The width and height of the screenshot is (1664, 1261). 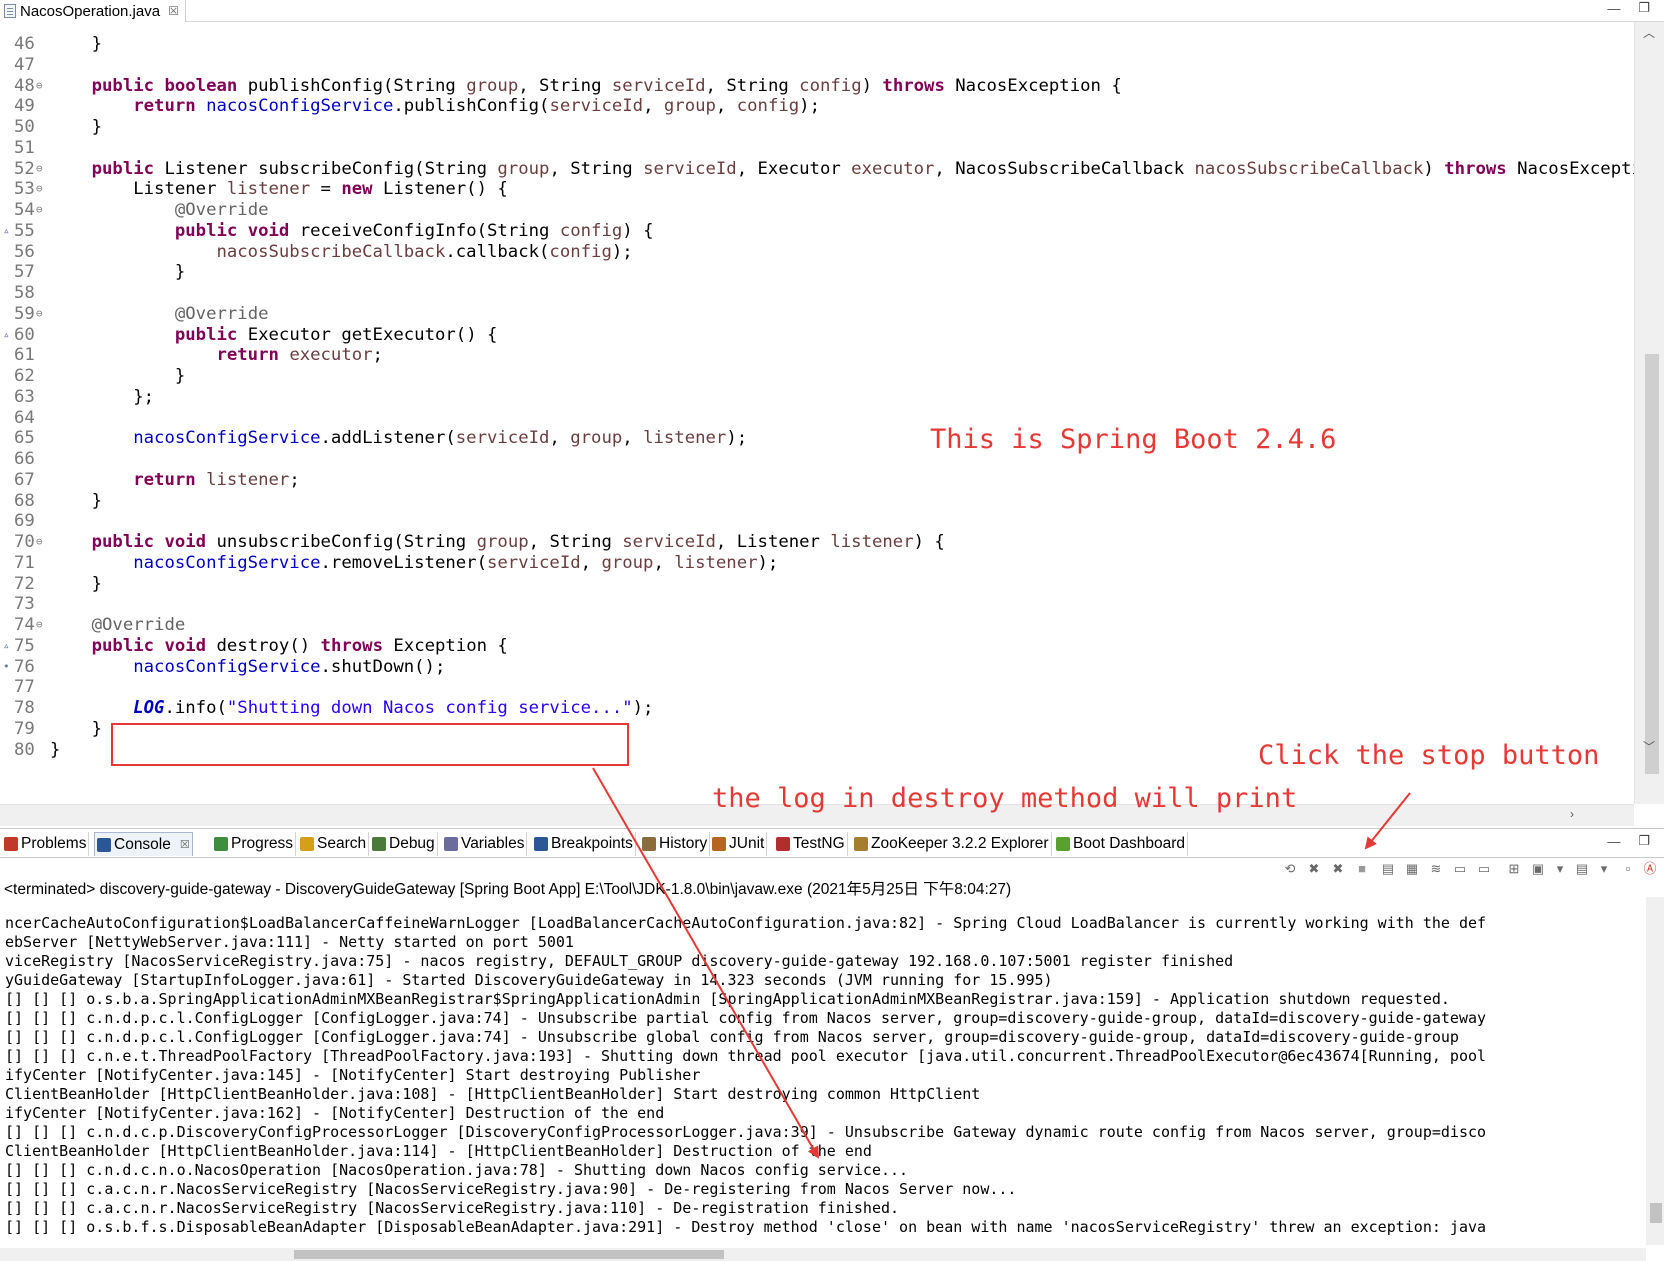 What do you see at coordinates (584, 844) in the screenshot?
I see `tab-breakpoints: Breakpoints` at bounding box center [584, 844].